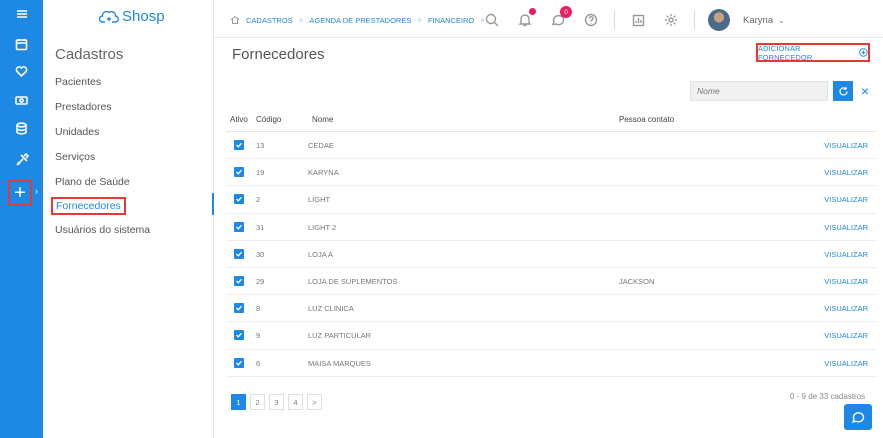 The width and height of the screenshot is (883, 438). What do you see at coordinates (109, 16) in the screenshot?
I see `shosp-logo-icon` at bounding box center [109, 16].